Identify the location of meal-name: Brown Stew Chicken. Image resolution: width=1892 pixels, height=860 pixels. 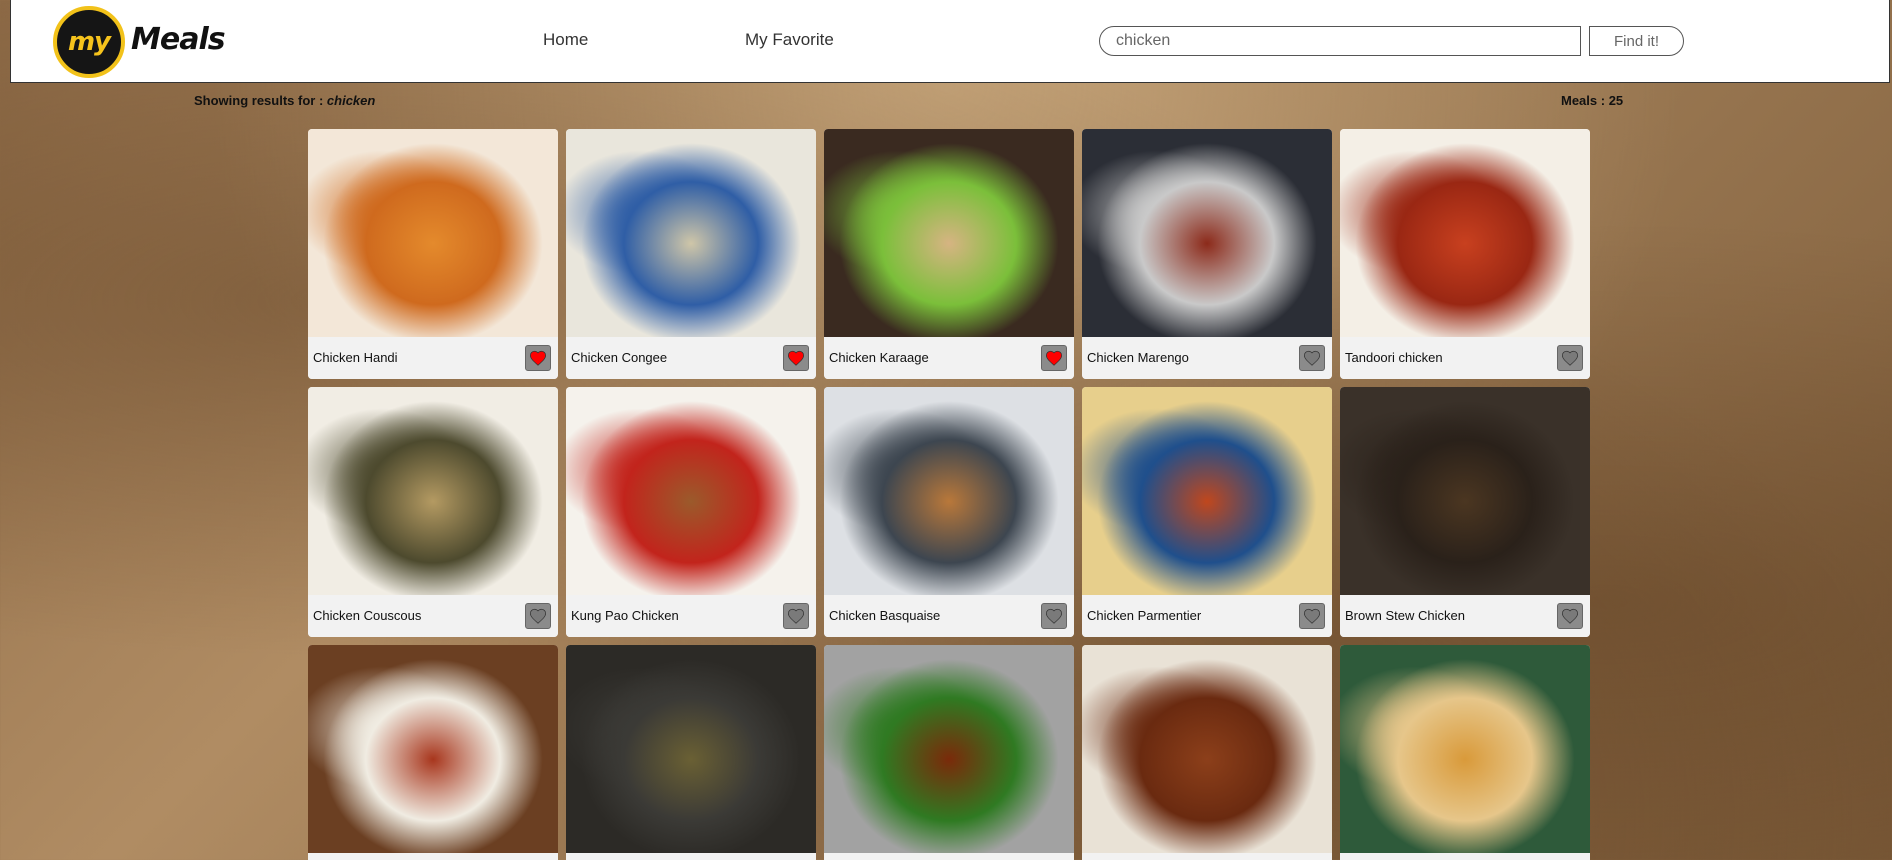
(1405, 615).